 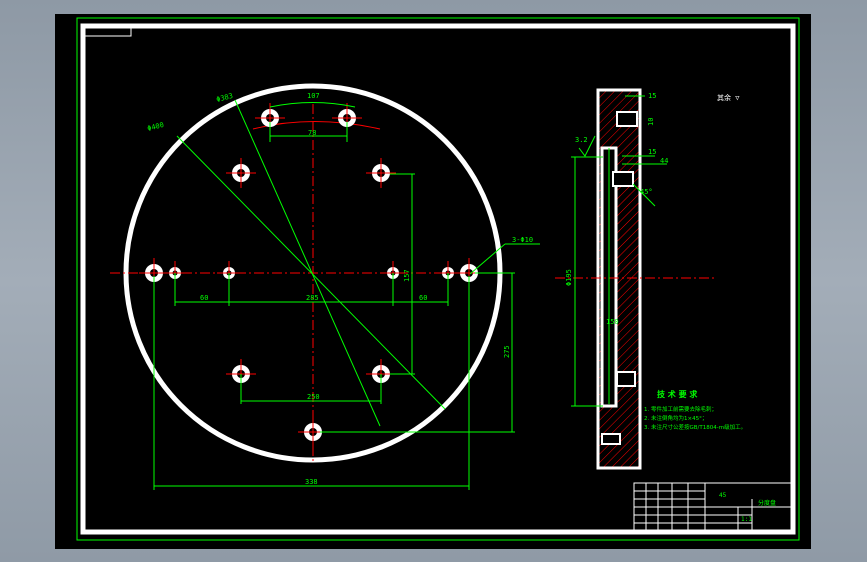 I want to click on label-chamfer: 45°, so click(x=646, y=192).